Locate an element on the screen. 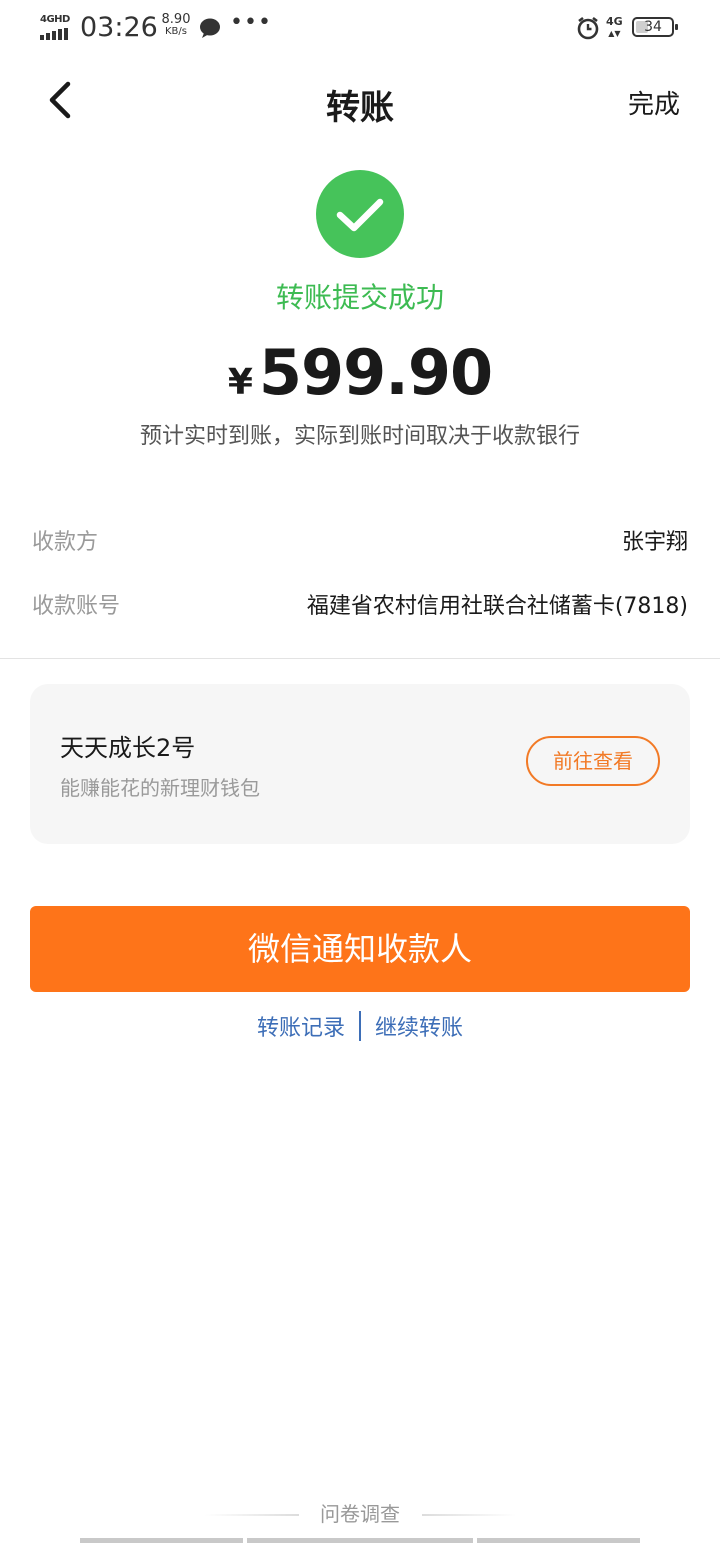 This screenshot has width=720, height=1544. link-separator is located at coordinates (360, 1026).